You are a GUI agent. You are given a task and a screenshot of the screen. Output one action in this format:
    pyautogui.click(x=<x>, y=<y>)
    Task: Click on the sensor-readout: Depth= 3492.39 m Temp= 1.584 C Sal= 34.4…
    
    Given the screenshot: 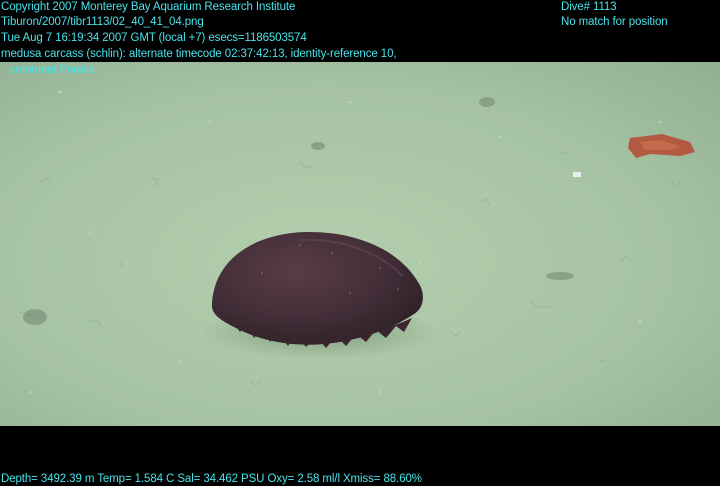 What is the action you would take?
    pyautogui.click(x=211, y=479)
    